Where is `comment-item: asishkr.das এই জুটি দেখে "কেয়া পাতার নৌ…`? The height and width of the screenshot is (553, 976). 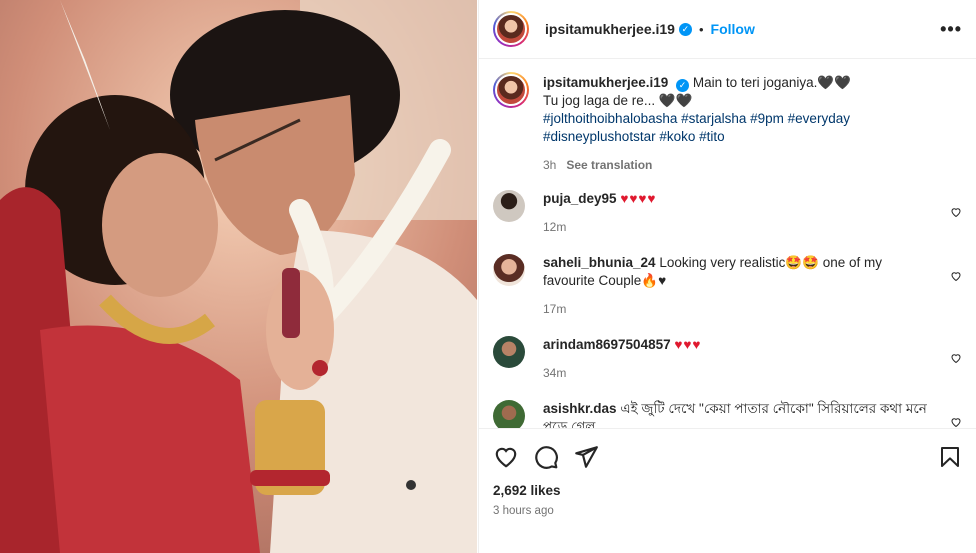
comment-item: asishkr.das এই জুটি দেখে "কেয়া পাতার নৌ… is located at coordinates (727, 414).